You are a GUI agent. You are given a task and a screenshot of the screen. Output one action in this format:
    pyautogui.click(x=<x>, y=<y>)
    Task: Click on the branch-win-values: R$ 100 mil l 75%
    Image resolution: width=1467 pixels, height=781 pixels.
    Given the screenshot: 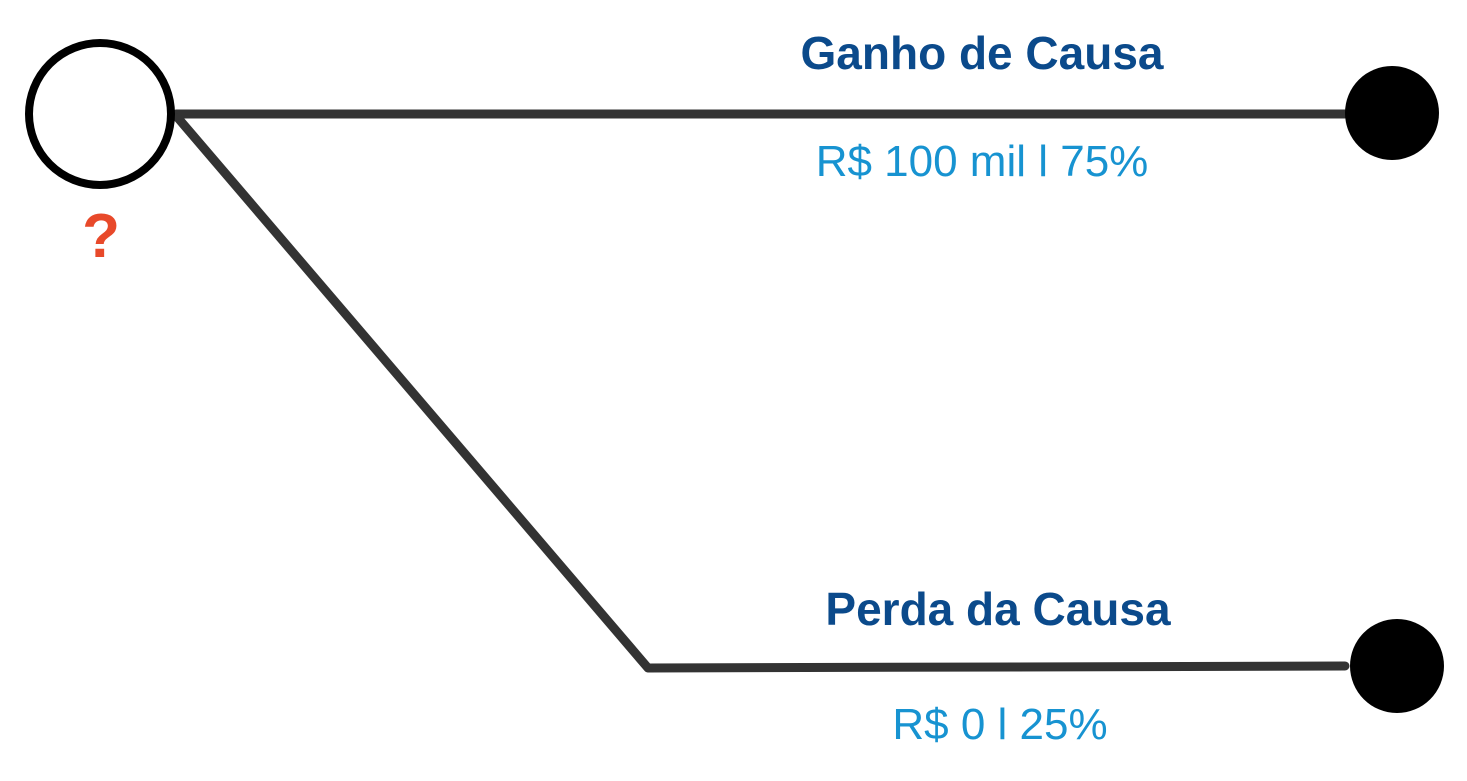 What is the action you would take?
    pyautogui.click(x=982, y=161)
    